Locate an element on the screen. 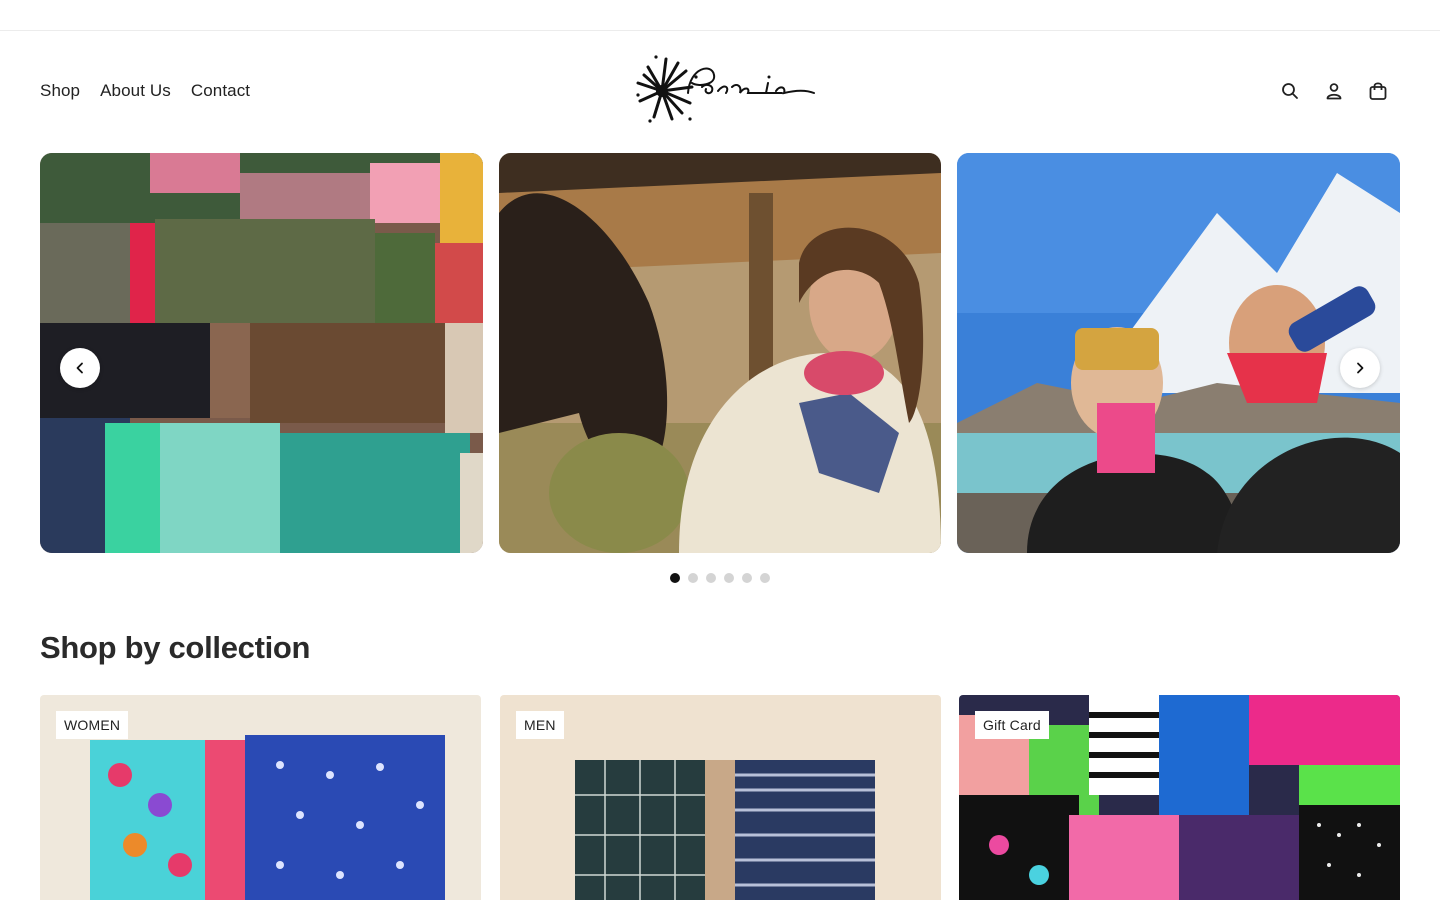 Image resolution: width=1440 pixels, height=900 pixels. nav-about-link: About Us is located at coordinates (135, 91).